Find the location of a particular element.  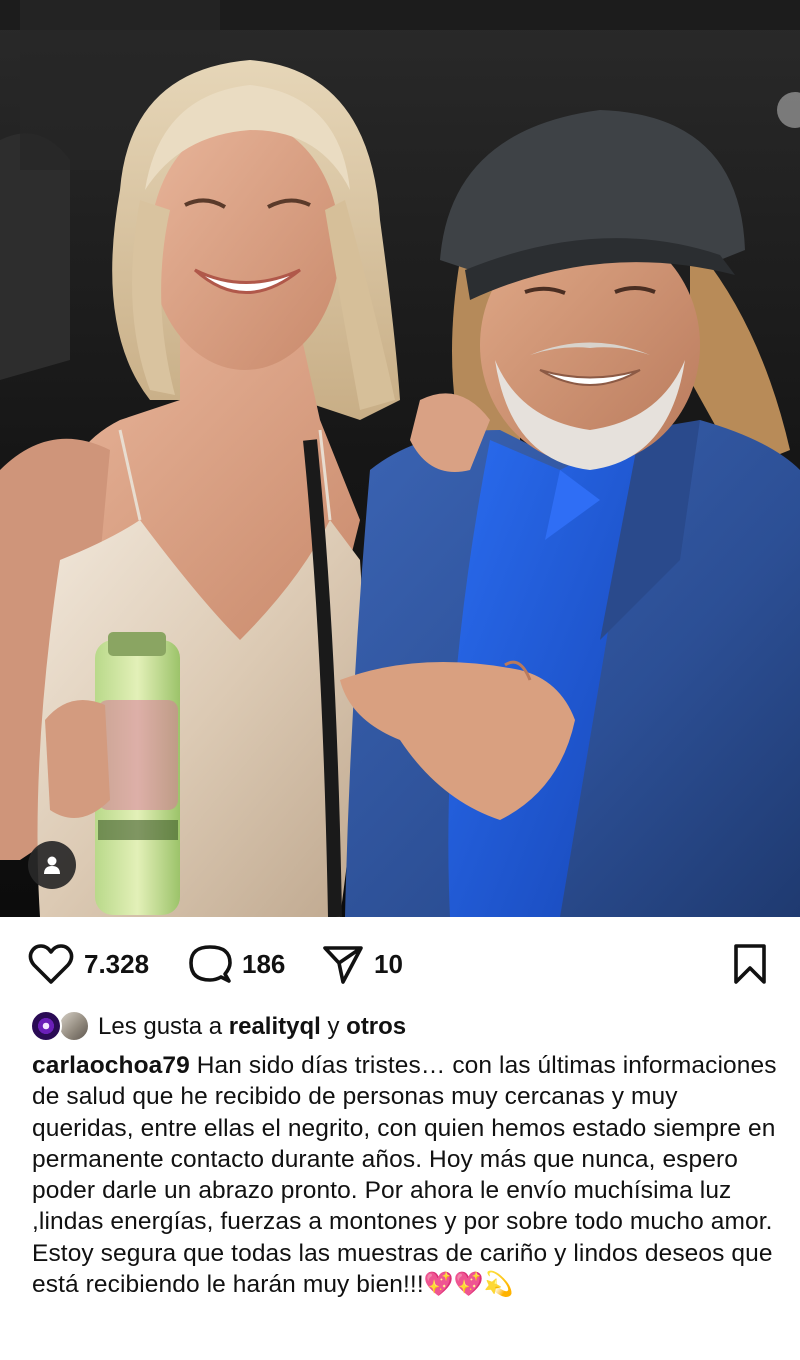

liked-by-line: Les gusta a realityql y otros is located at coordinates (218, 1027).